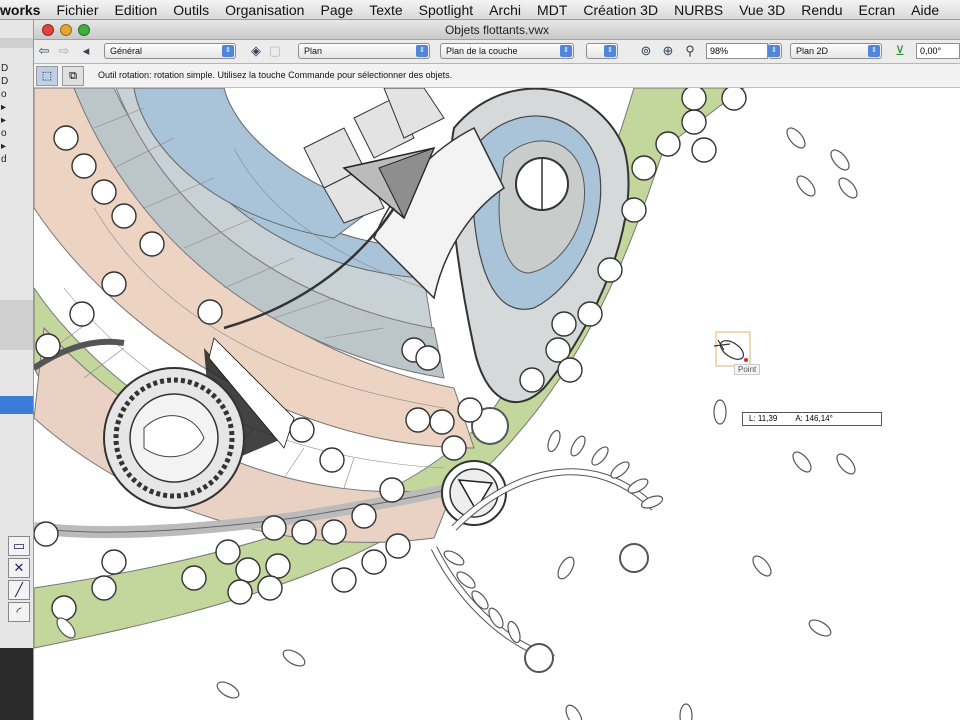  I want to click on menu-rendu: Rendu, so click(821, 10).